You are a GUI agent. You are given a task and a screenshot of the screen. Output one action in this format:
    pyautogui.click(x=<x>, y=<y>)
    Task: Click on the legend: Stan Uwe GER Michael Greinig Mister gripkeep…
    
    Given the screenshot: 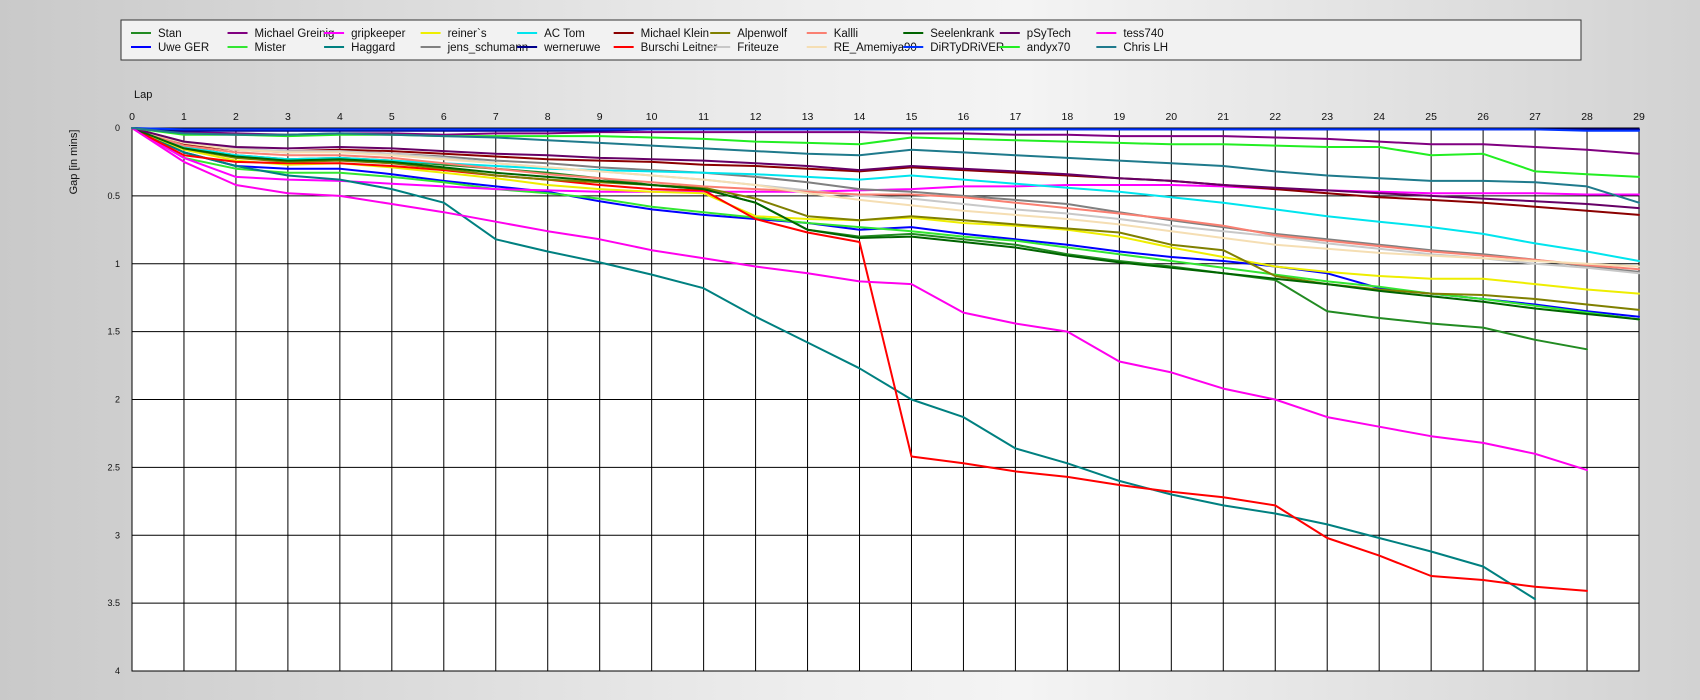 What is the action you would take?
    pyautogui.click(x=851, y=40)
    